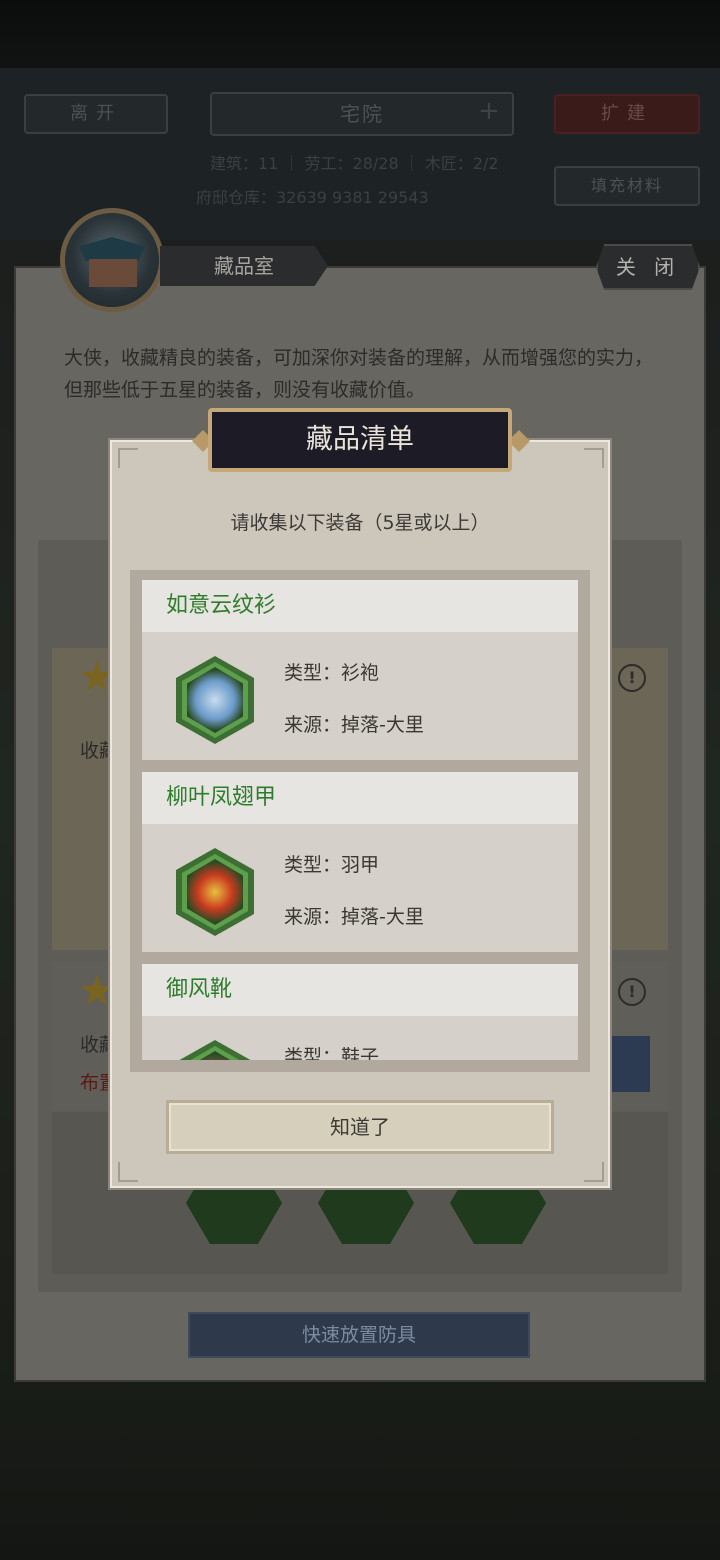 The width and height of the screenshot is (720, 1560). What do you see at coordinates (489, 111) in the screenshot?
I see `plus-icon: +` at bounding box center [489, 111].